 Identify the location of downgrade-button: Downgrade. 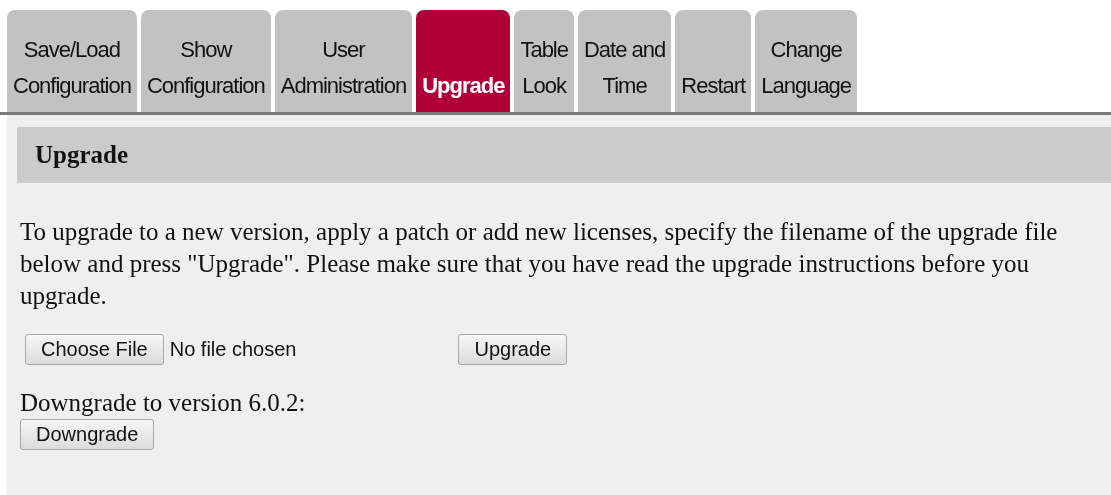
(87, 434).